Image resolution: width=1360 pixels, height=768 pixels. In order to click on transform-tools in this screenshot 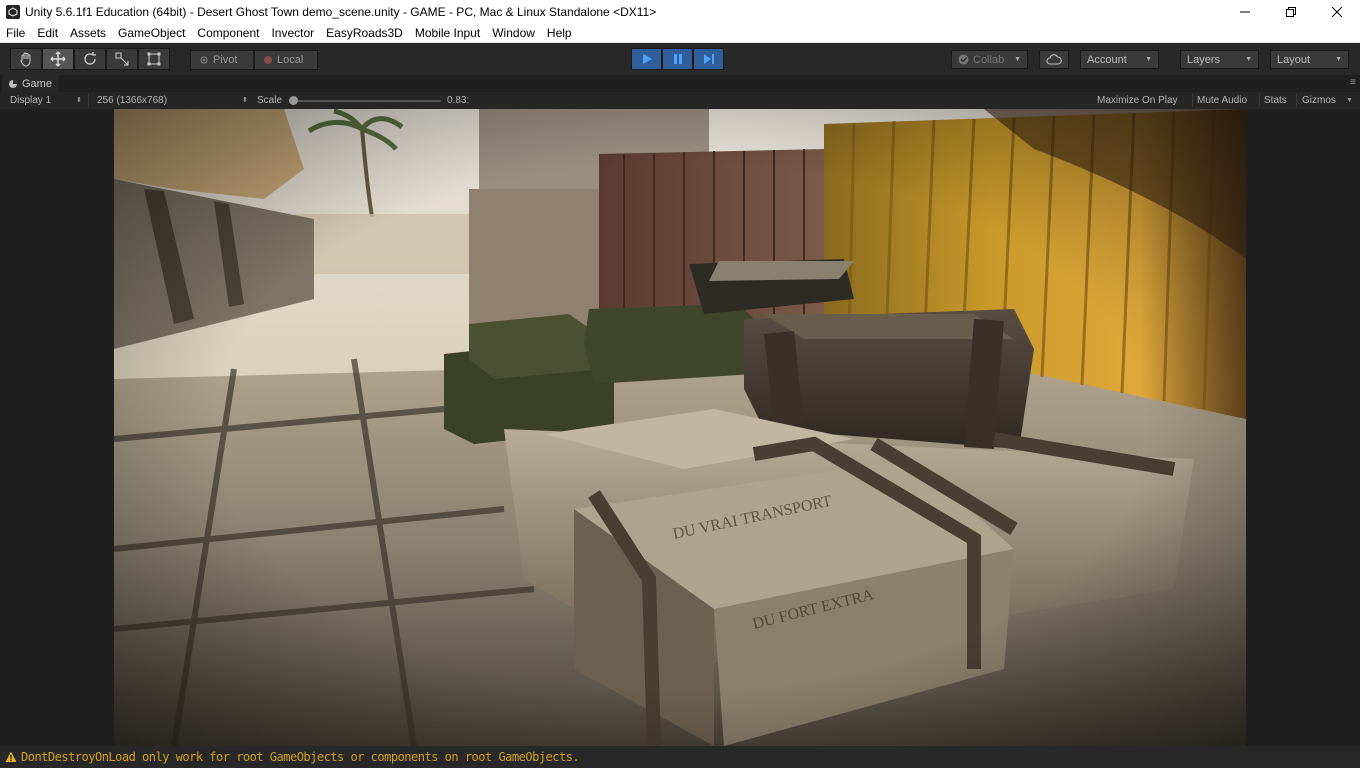, I will do `click(90, 59)`.